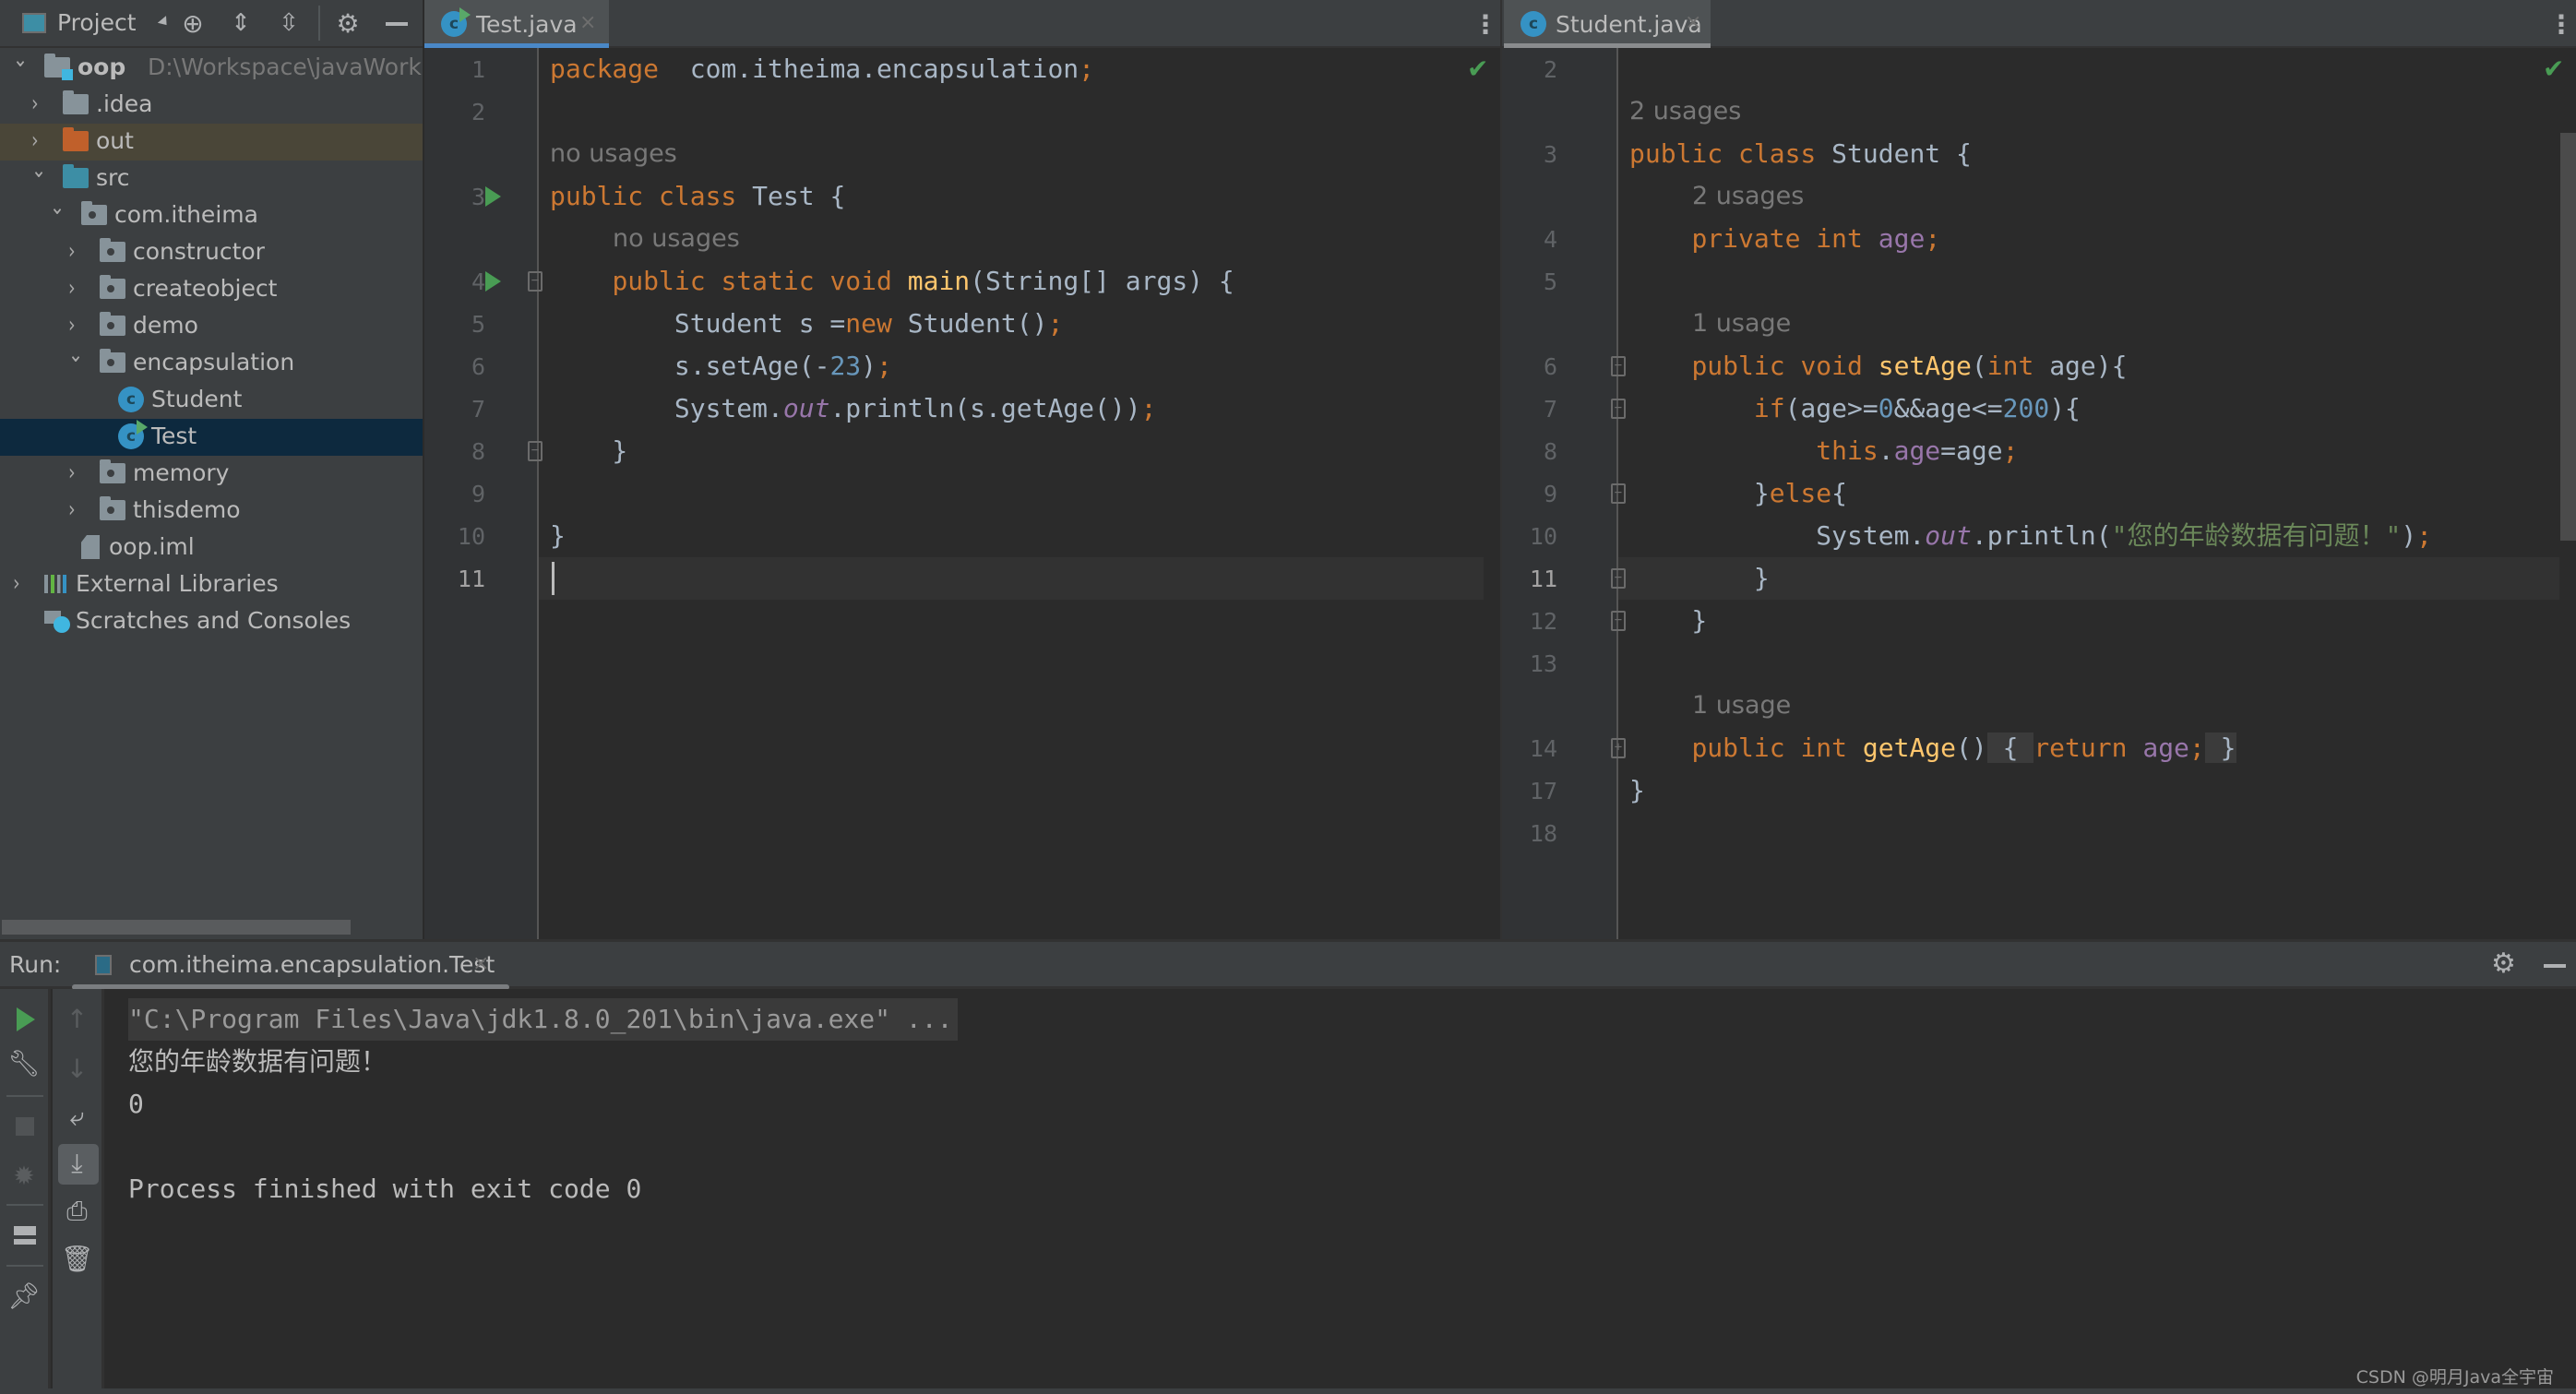 Image resolution: width=2576 pixels, height=1394 pixels. What do you see at coordinates (164, 22) in the screenshot?
I see `chevron-down-icon` at bounding box center [164, 22].